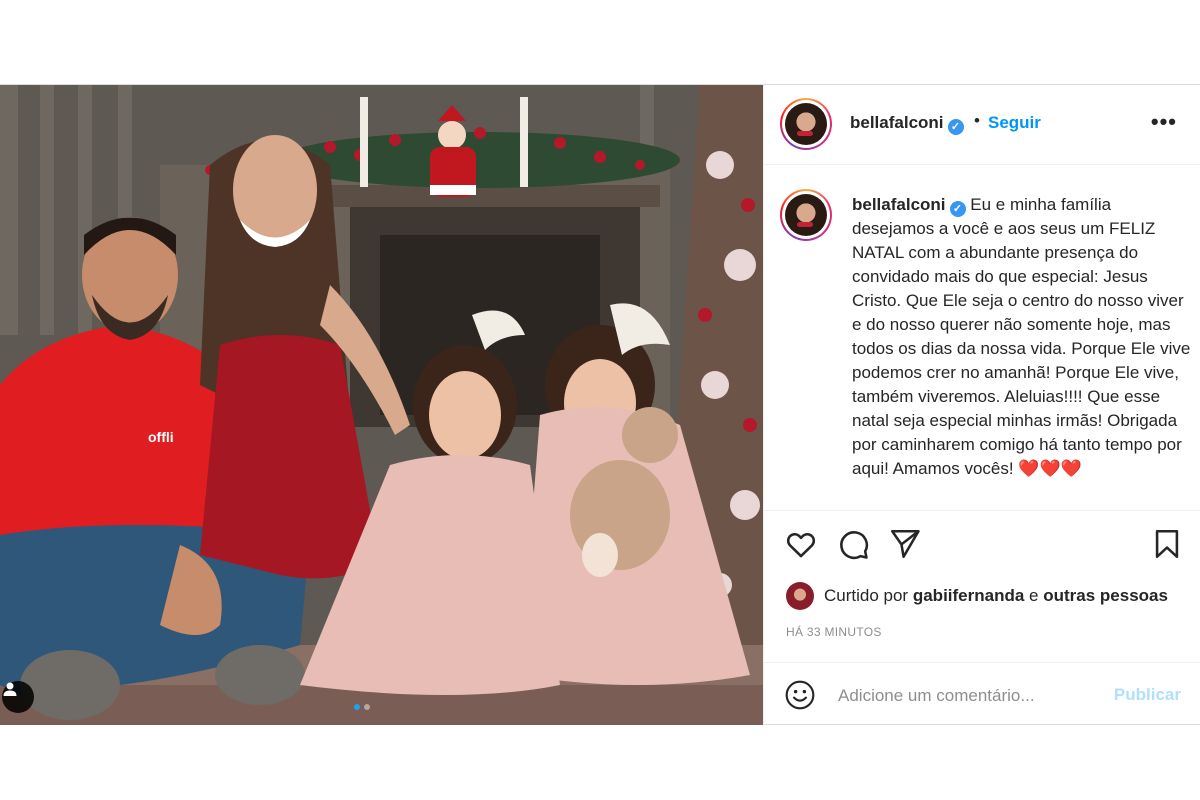  I want to click on emoji-smiley-icon, so click(800, 695).